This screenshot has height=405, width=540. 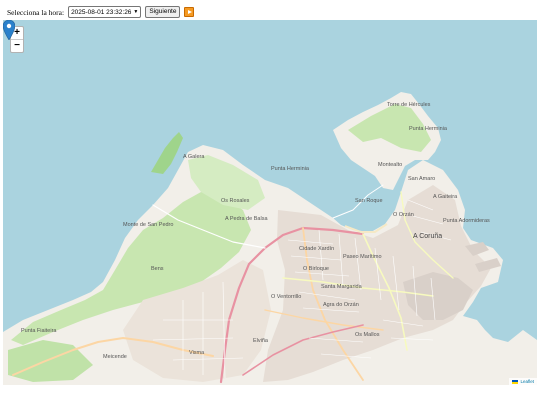 What do you see at coordinates (163, 12) in the screenshot?
I see `next-button: Siguiente` at bounding box center [163, 12].